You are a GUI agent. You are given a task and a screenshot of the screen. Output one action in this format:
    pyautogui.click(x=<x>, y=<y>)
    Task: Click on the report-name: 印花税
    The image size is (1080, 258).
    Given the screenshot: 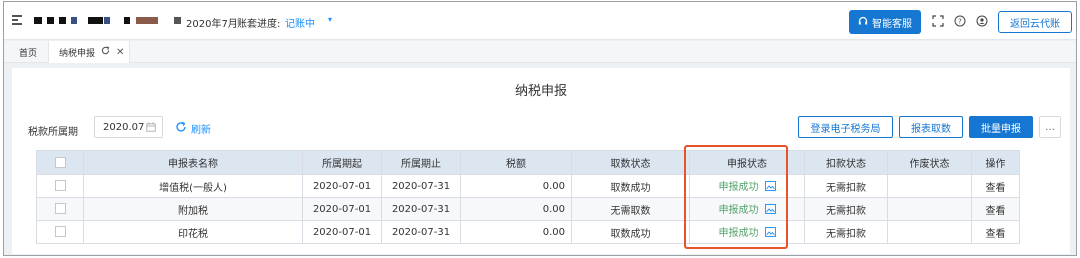 What is the action you would take?
    pyautogui.click(x=193, y=232)
    